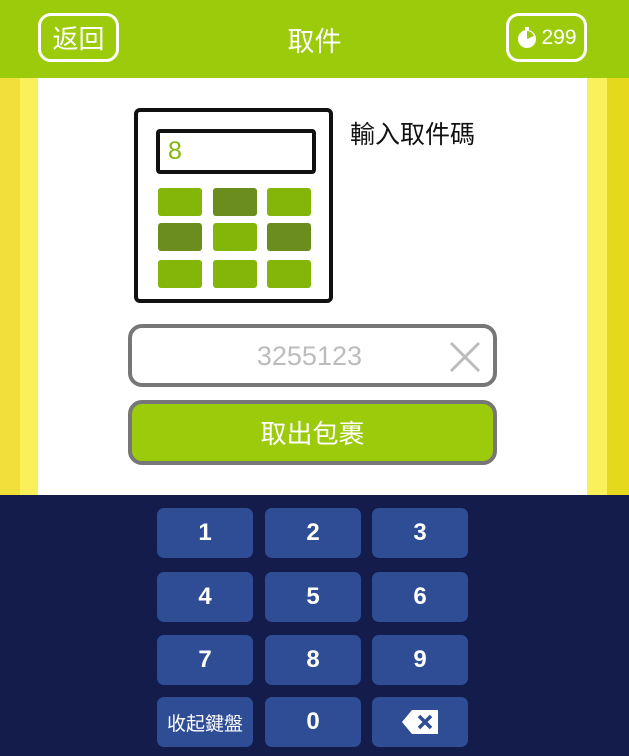  I want to click on close-icon, so click(465, 357).